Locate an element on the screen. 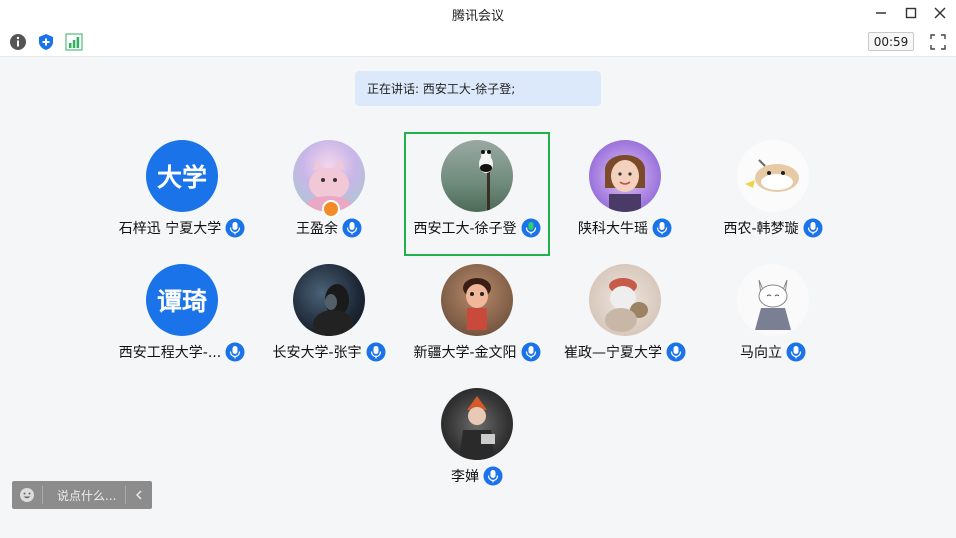 Image resolution: width=956 pixels, height=538 pixels. participant-tile: 李婵 is located at coordinates (477, 442).